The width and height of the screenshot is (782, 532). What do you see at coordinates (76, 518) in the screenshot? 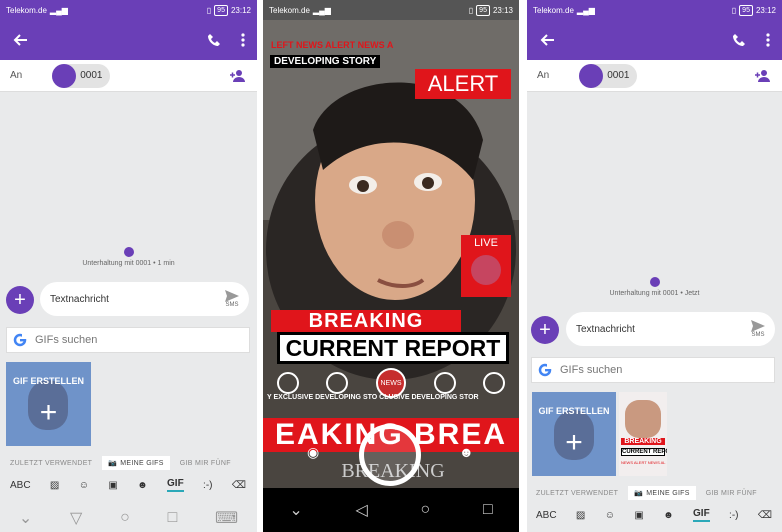
I see `back-nav-icon: ▽` at bounding box center [76, 518].